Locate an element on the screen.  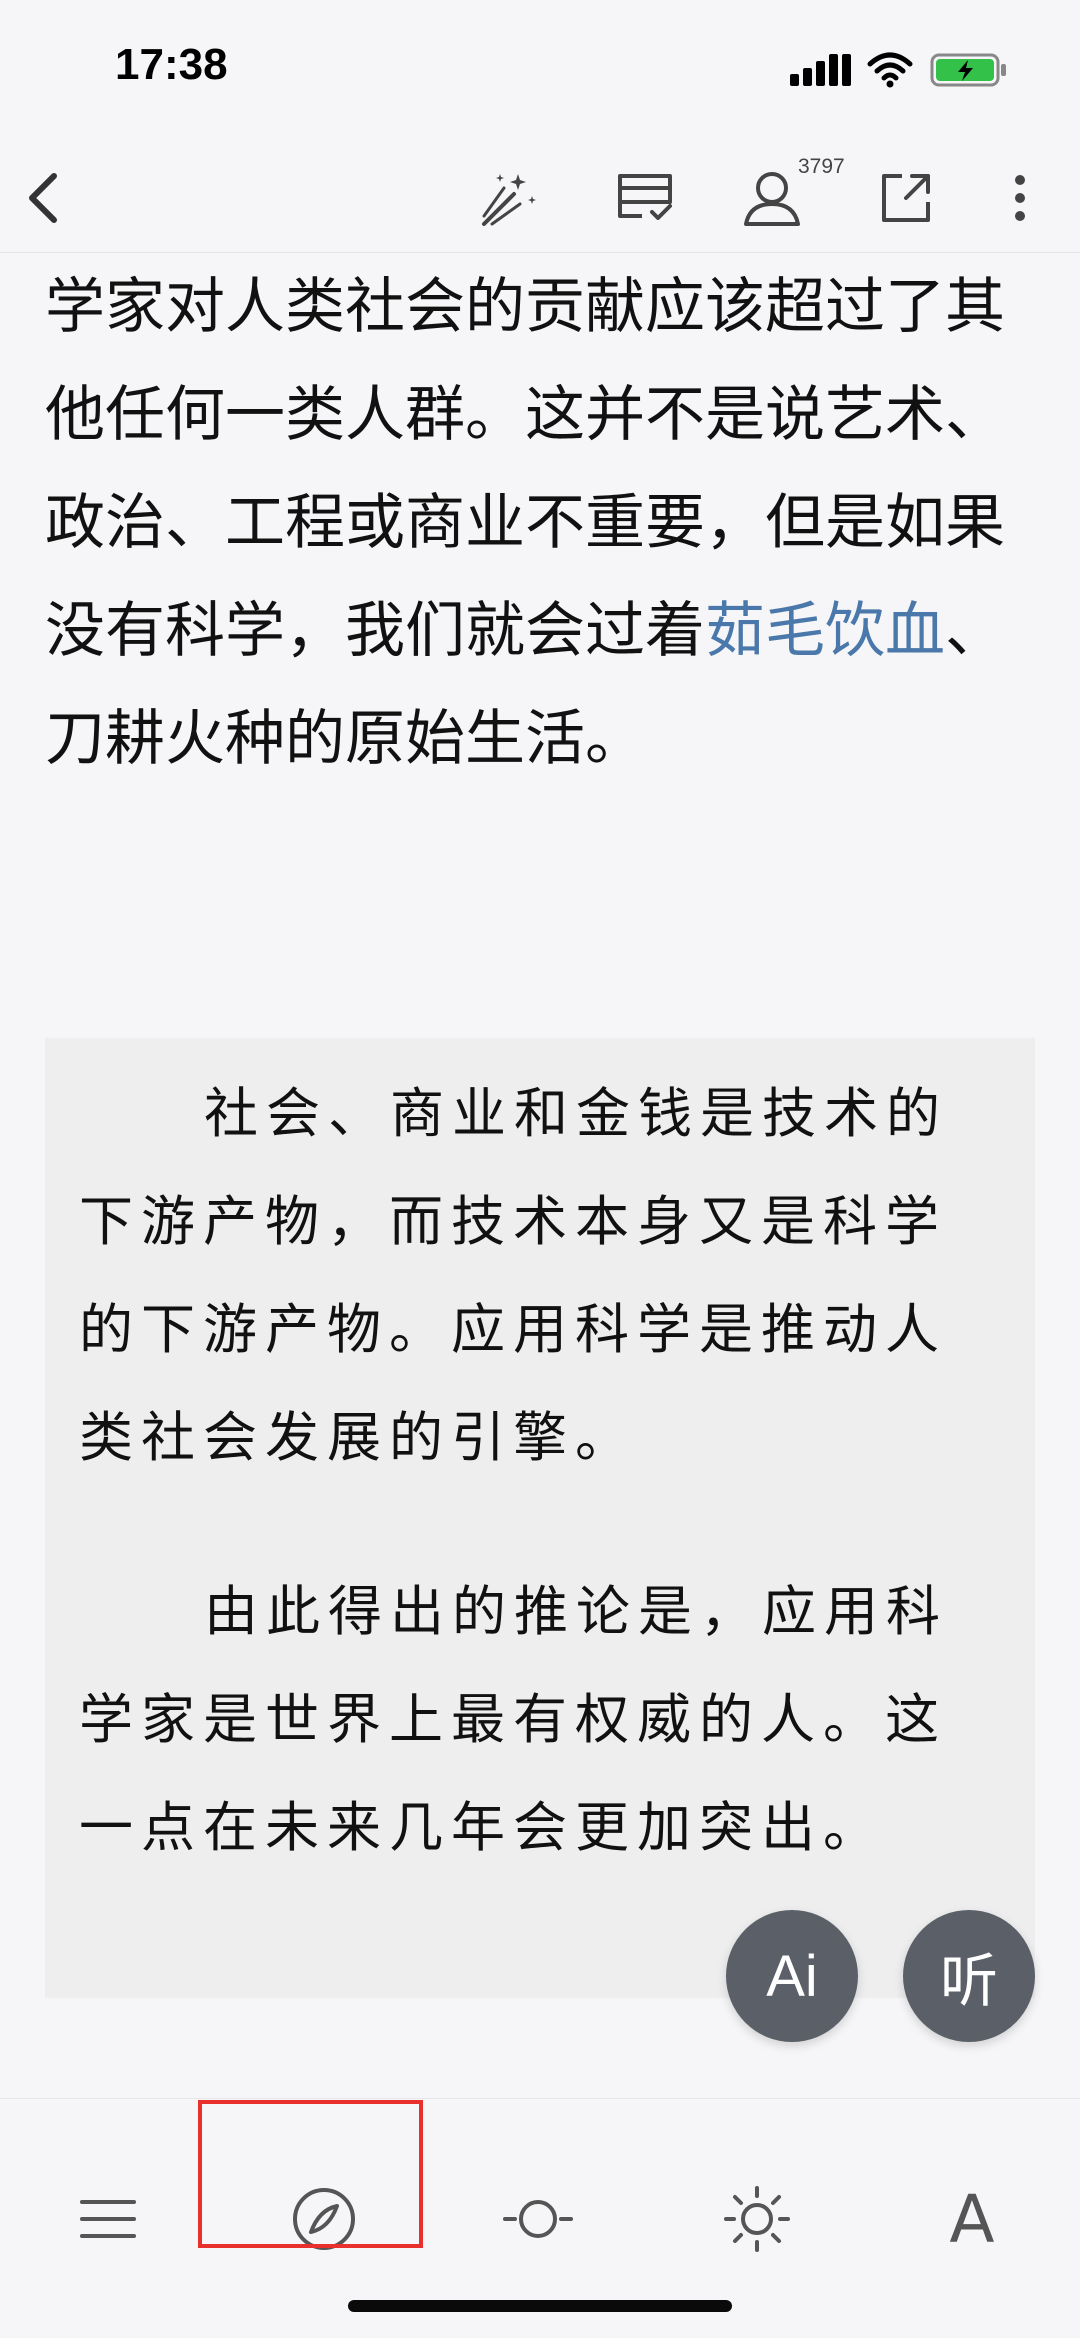
font-button: A is located at coordinates (972, 2219).